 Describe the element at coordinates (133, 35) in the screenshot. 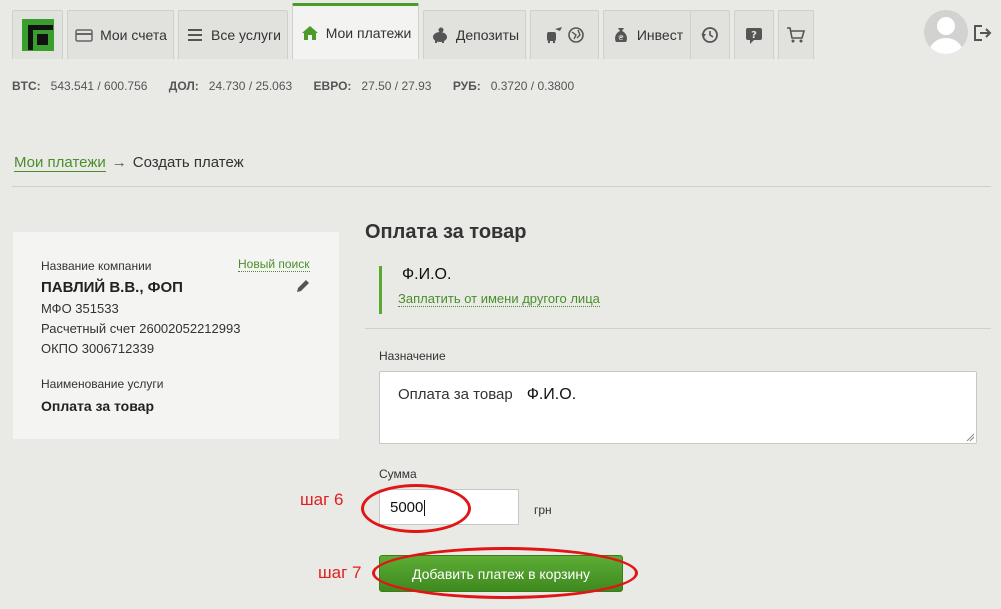

I see `tab-label: Мои счета` at that location.